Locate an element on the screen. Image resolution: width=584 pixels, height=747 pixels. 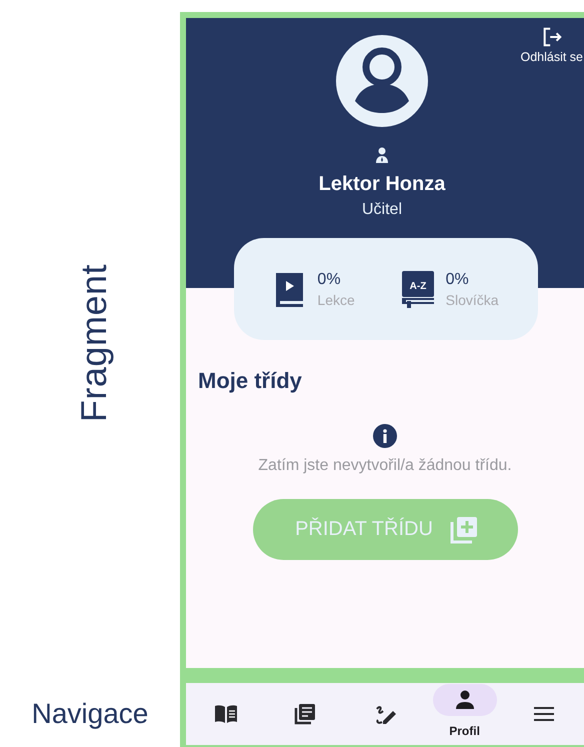
pencil-icon is located at coordinates (385, 714).